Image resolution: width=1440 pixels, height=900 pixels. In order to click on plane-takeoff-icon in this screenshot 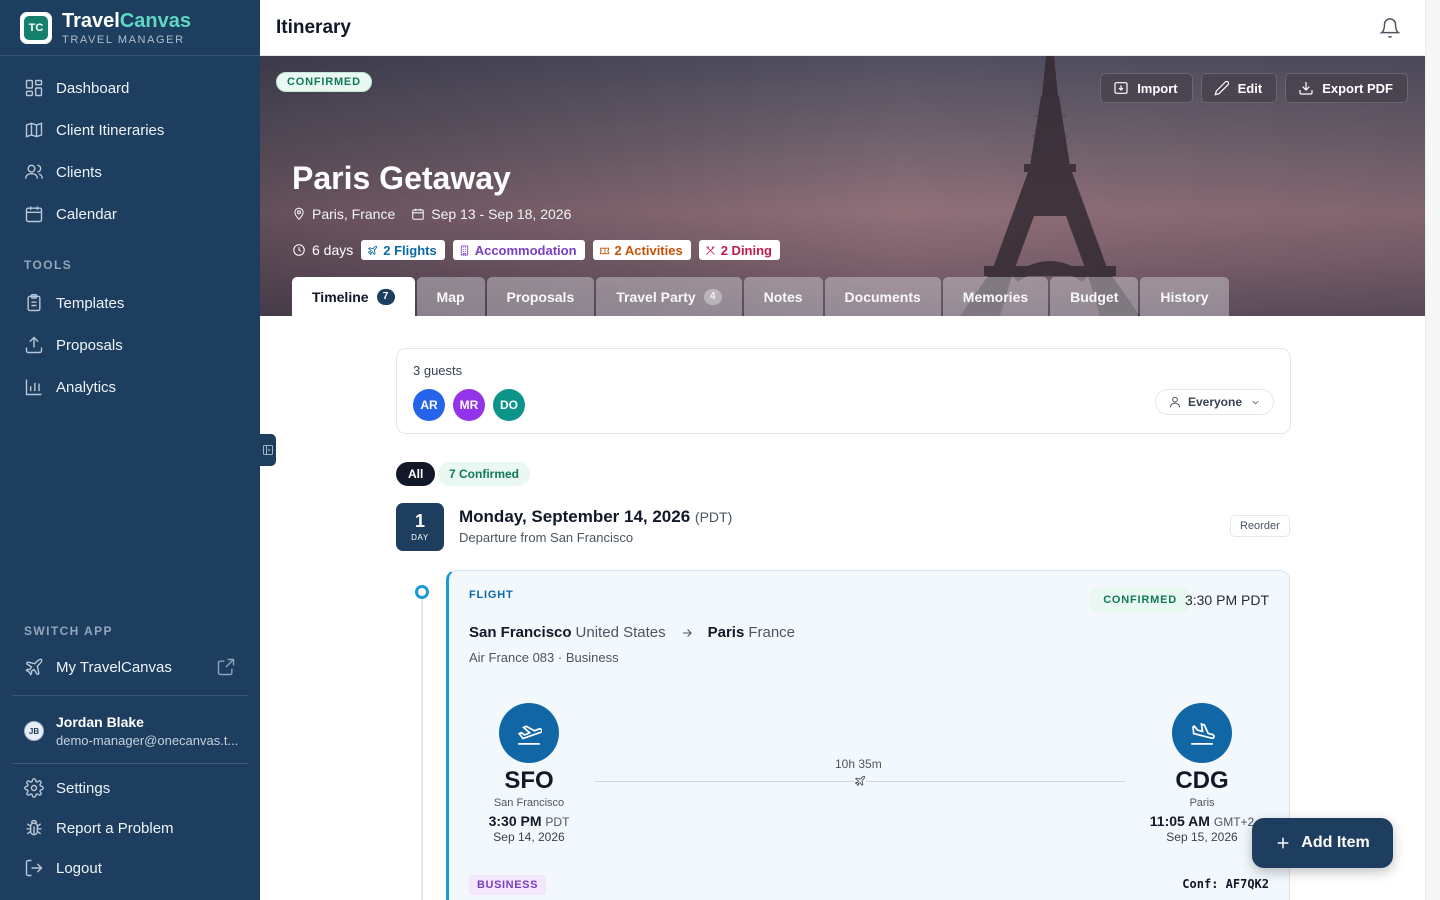, I will do `click(529, 735)`.